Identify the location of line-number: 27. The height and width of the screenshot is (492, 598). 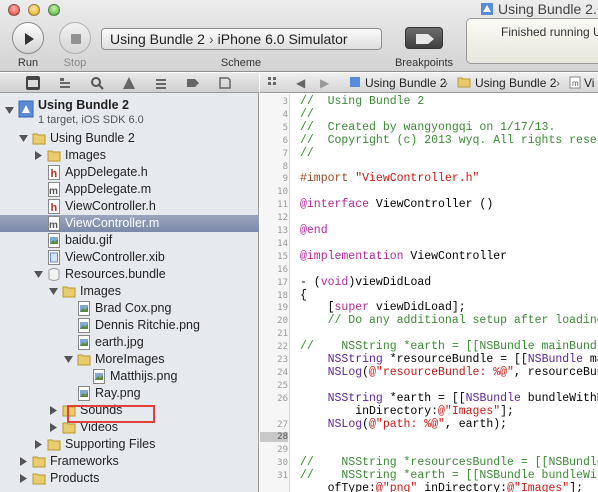
(274, 425).